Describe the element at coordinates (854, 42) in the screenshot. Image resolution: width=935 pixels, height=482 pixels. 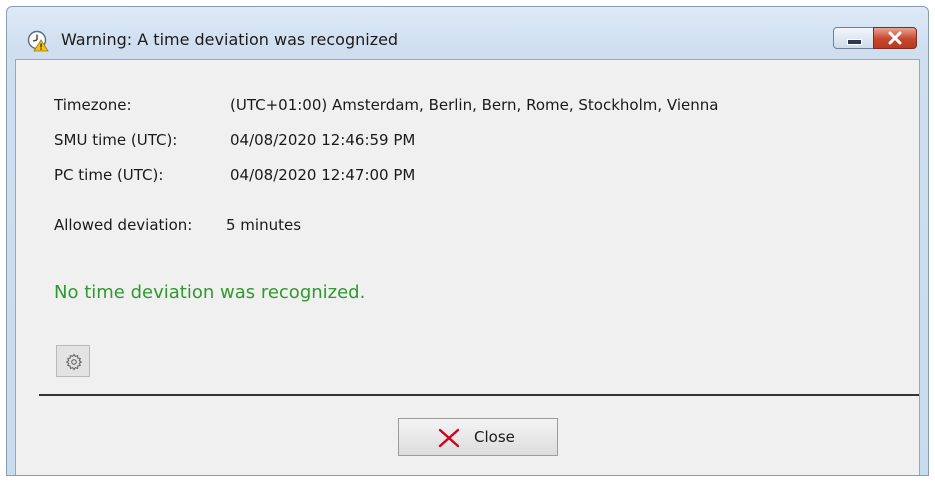
I see `minimize-icon` at that location.